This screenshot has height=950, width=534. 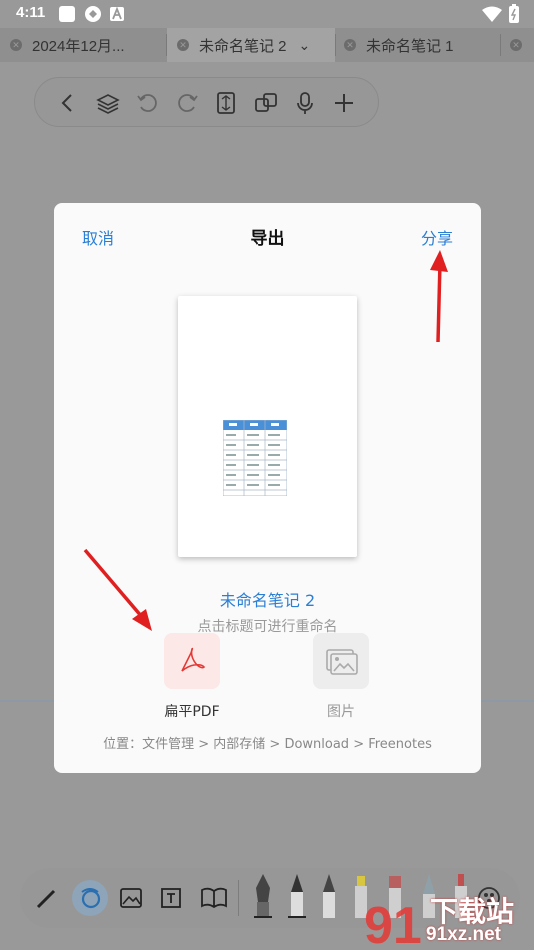 I want to click on image-tool-icon, so click(x=131, y=898).